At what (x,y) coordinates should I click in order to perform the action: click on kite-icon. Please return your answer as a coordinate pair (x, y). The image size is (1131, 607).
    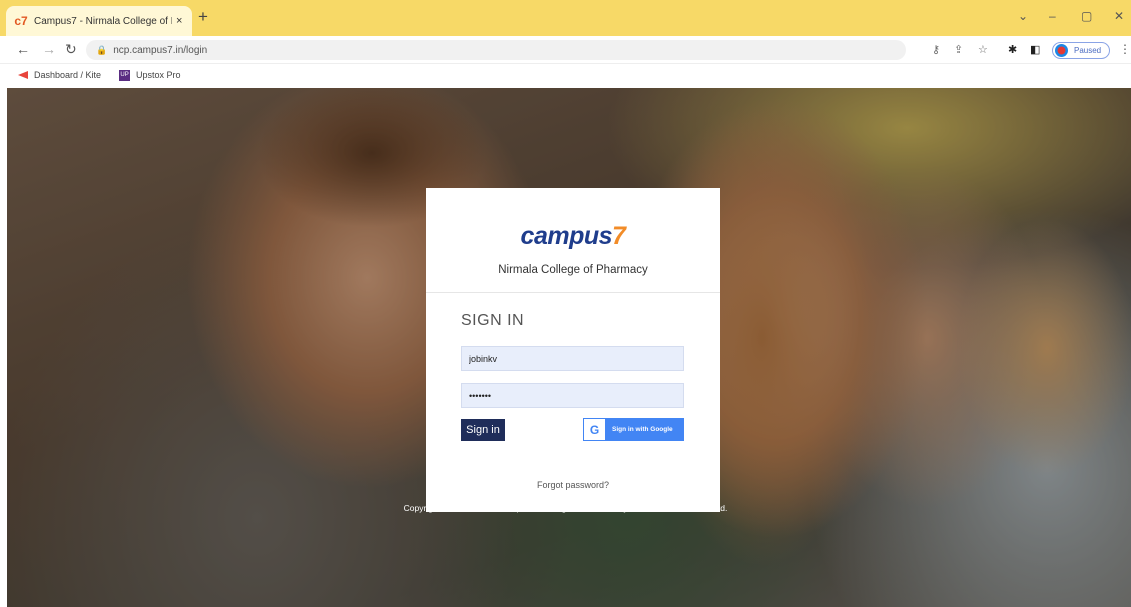
    Looking at the image, I should click on (23, 75).